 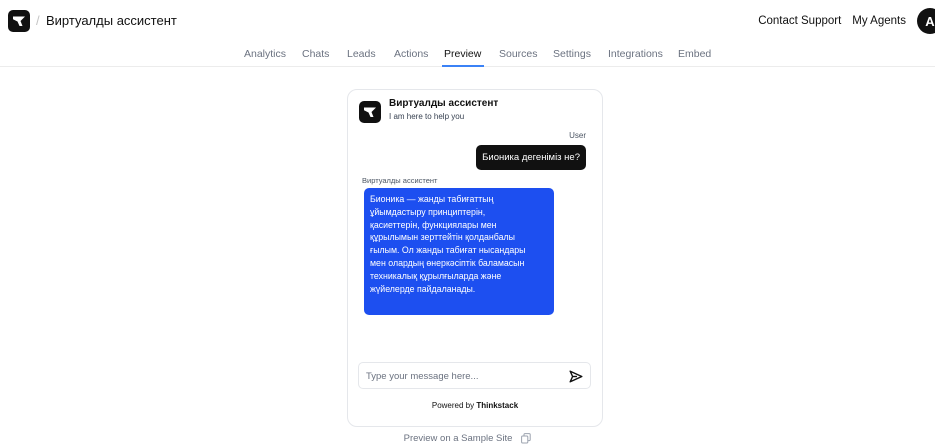 I want to click on bot-message-line: құрылымын зерттейтін қолданбалы, so click(x=442, y=237).